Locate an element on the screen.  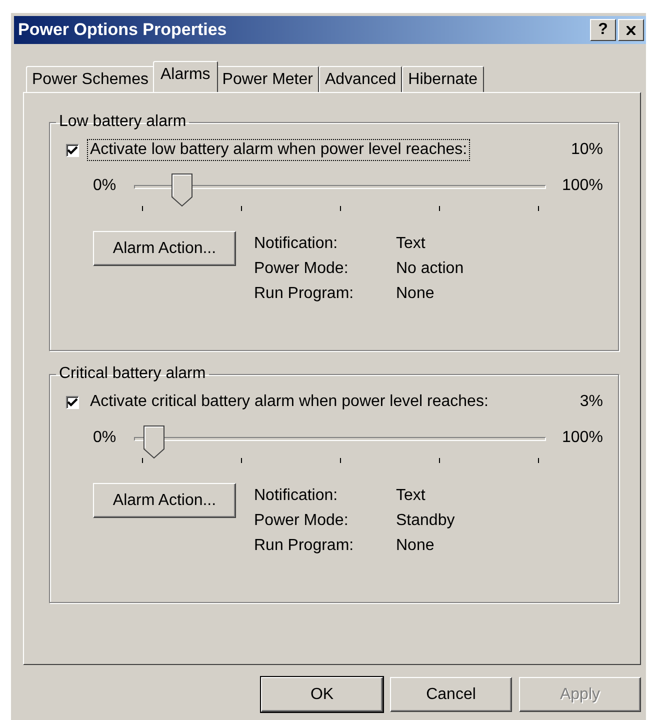
tab: Alarms is located at coordinates (185, 76).